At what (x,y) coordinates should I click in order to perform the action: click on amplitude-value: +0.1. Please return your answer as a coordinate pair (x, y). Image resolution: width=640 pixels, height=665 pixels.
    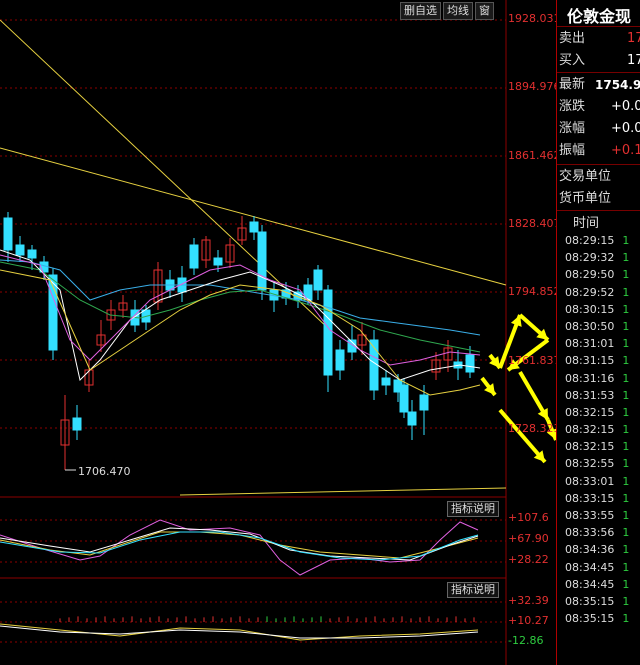
    Looking at the image, I should click on (625, 150).